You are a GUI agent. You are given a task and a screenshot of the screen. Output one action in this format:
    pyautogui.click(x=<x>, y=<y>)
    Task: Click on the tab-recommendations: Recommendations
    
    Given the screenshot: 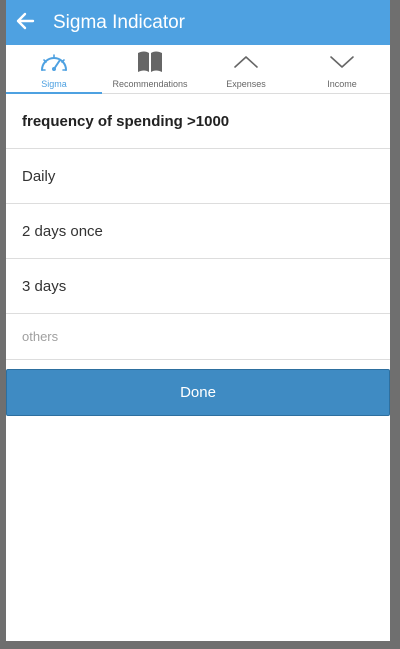 What is the action you would take?
    pyautogui.click(x=150, y=69)
    